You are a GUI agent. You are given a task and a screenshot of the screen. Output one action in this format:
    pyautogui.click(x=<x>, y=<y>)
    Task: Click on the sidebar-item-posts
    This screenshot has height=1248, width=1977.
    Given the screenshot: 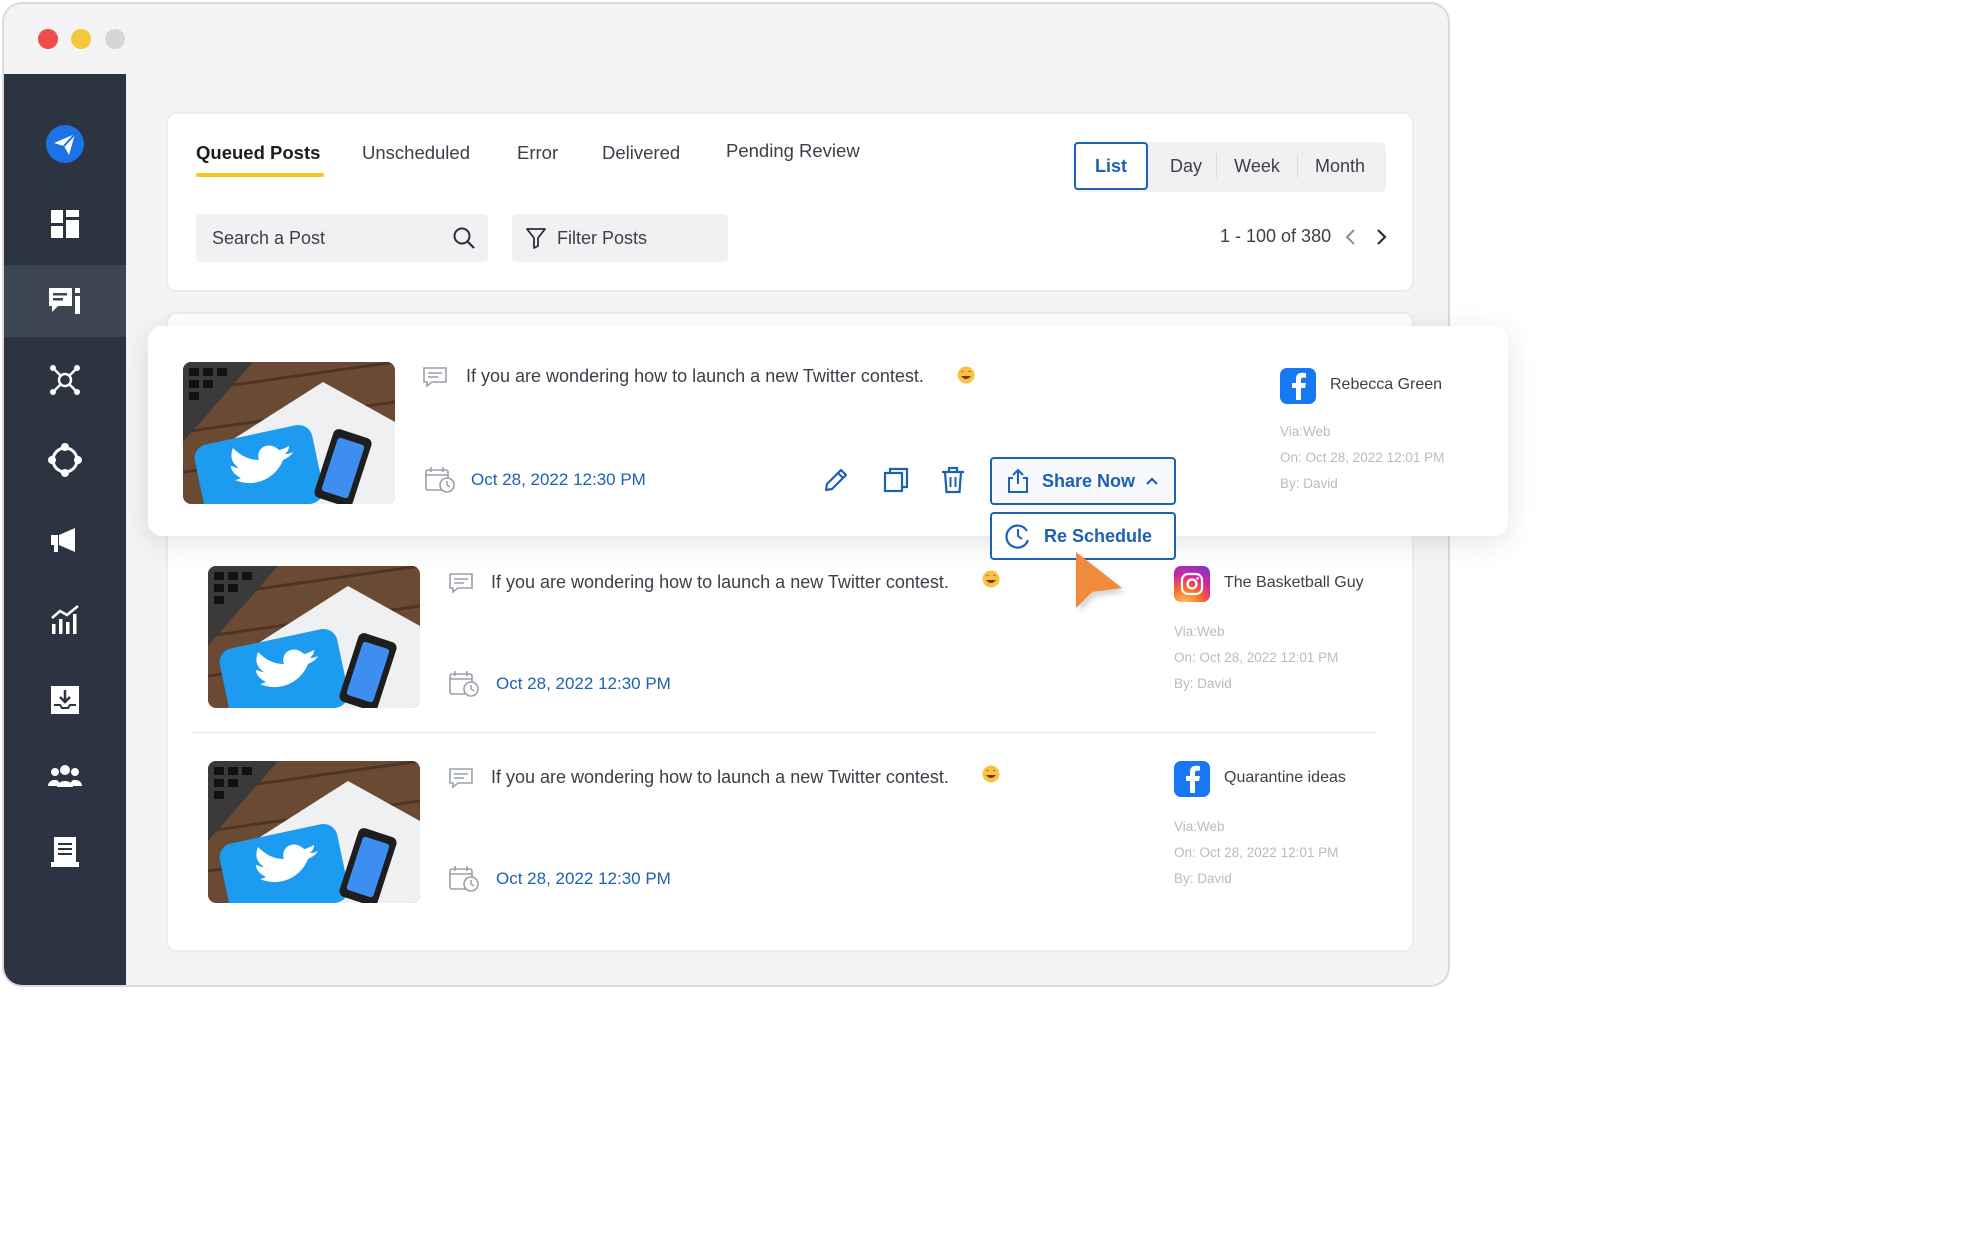 What is the action you would take?
    pyautogui.click(x=65, y=301)
    